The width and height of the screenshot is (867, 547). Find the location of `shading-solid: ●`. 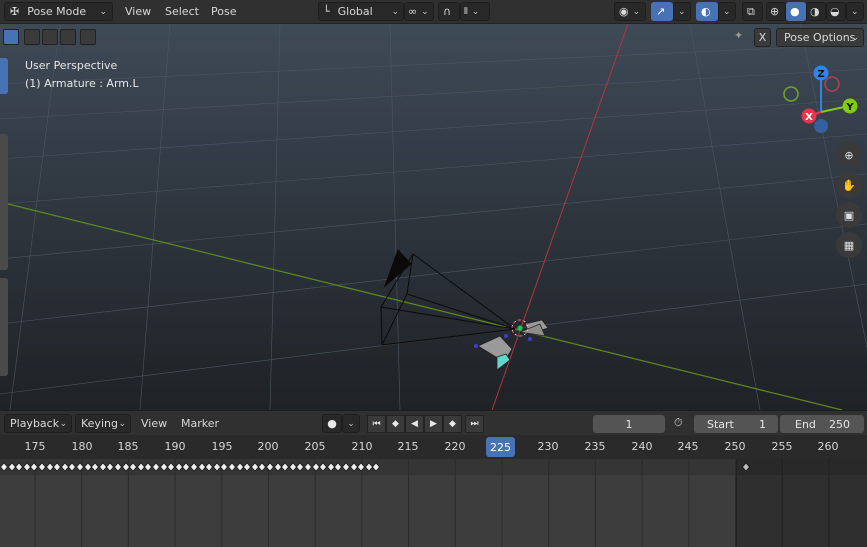

shading-solid: ● is located at coordinates (796, 11).